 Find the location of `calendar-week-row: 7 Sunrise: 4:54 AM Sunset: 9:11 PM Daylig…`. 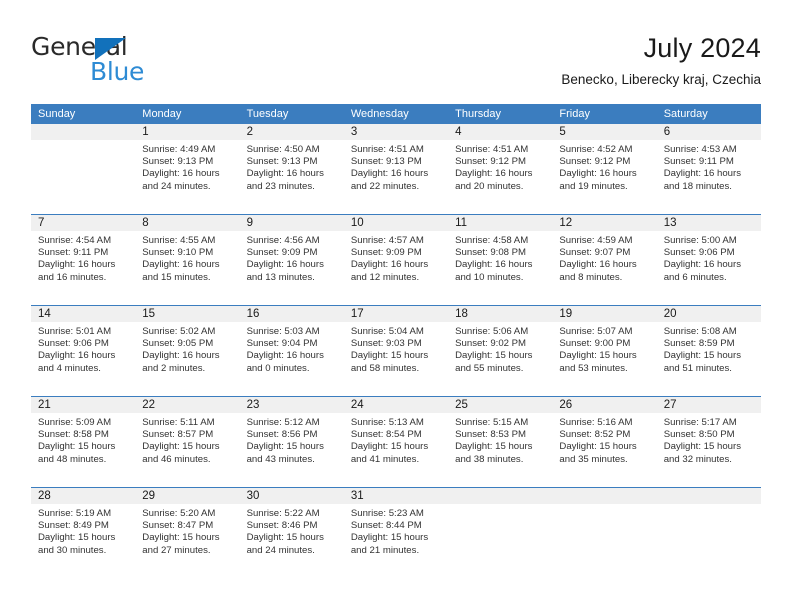

calendar-week-row: 7 Sunrise: 4:54 AM Sunset: 9:11 PM Daylig… is located at coordinates (396, 251).